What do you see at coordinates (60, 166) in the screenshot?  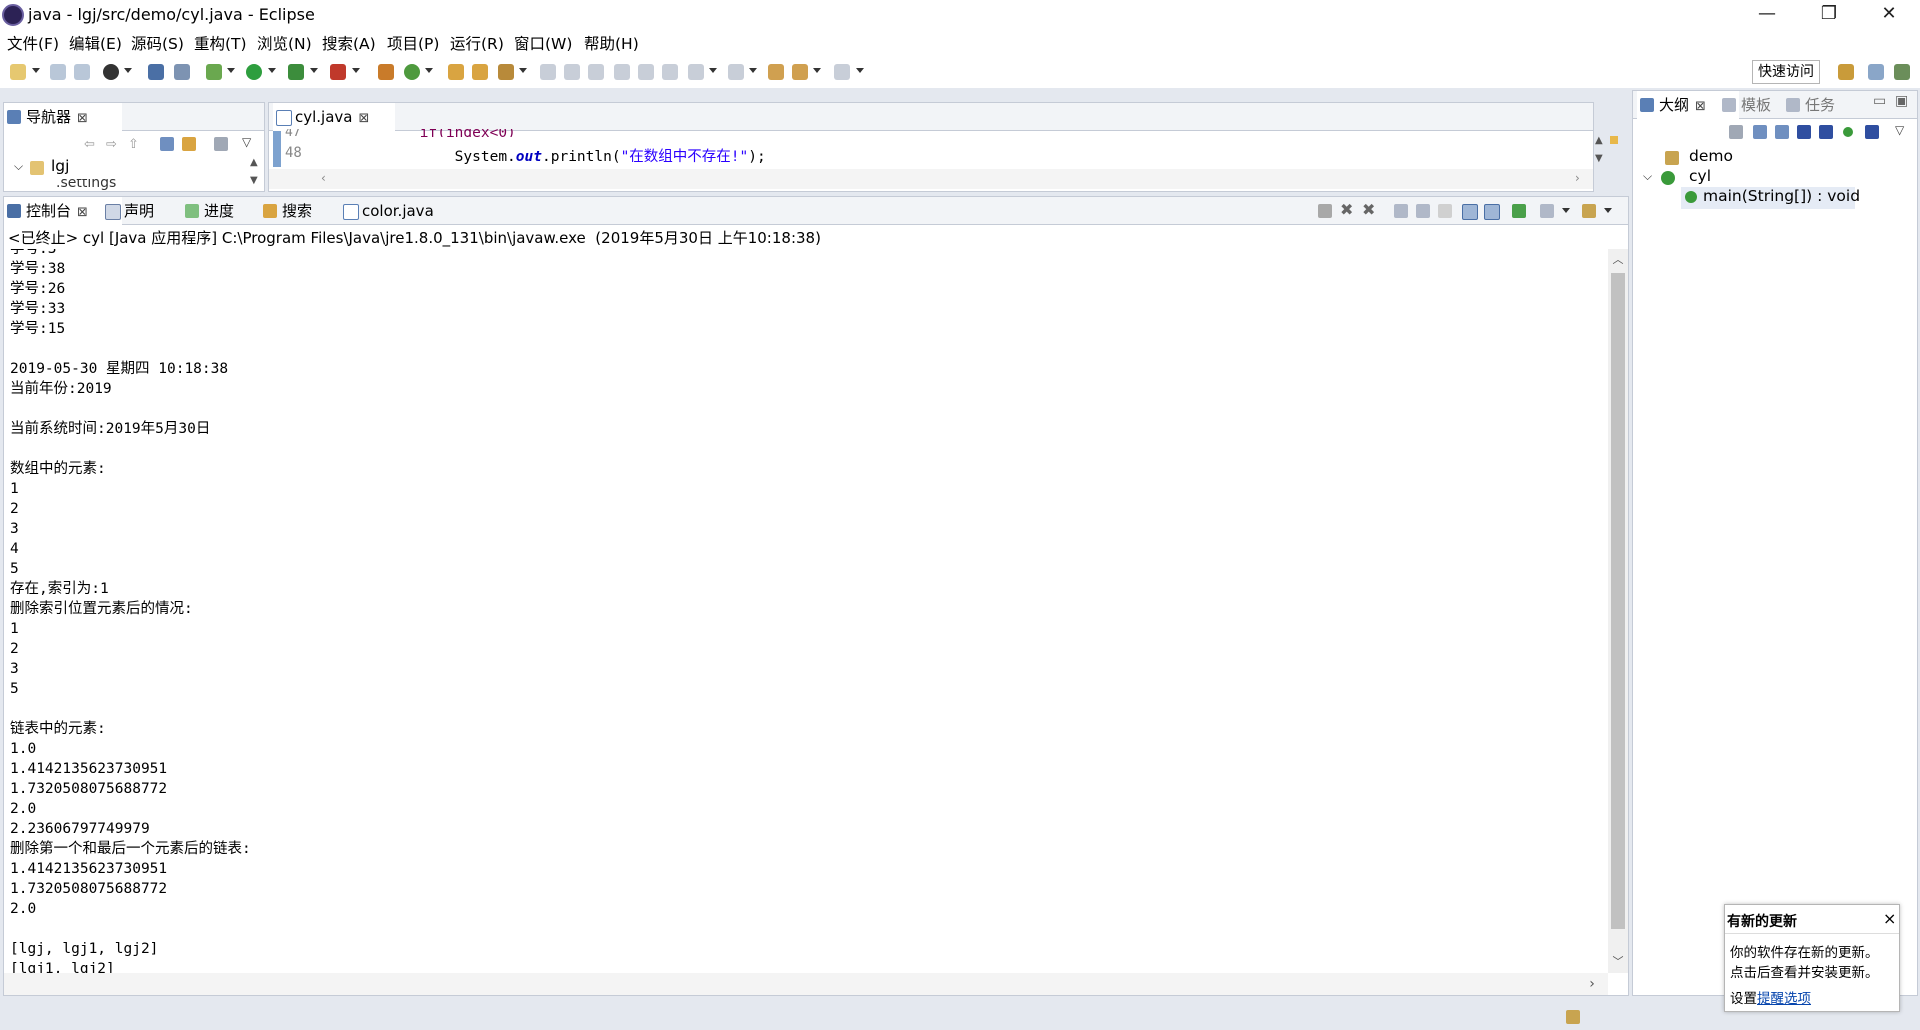 I see `tree-item-lgj: lgj` at bounding box center [60, 166].